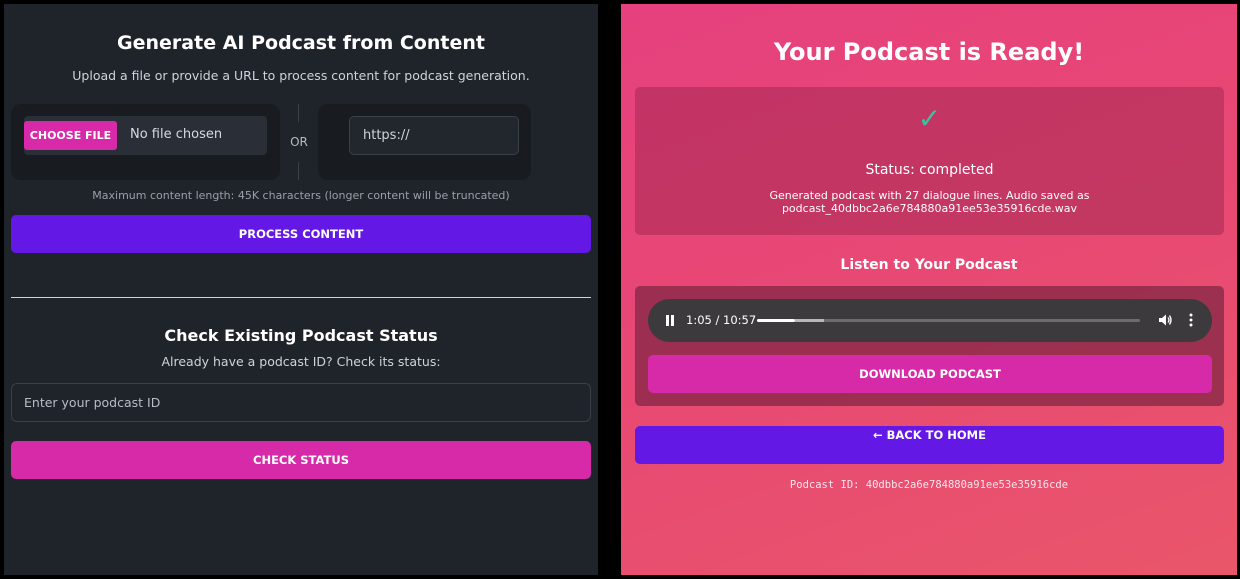 The width and height of the screenshot is (1240, 579). Describe the element at coordinates (176, 134) in the screenshot. I see `file-status-text: No file chosen` at that location.